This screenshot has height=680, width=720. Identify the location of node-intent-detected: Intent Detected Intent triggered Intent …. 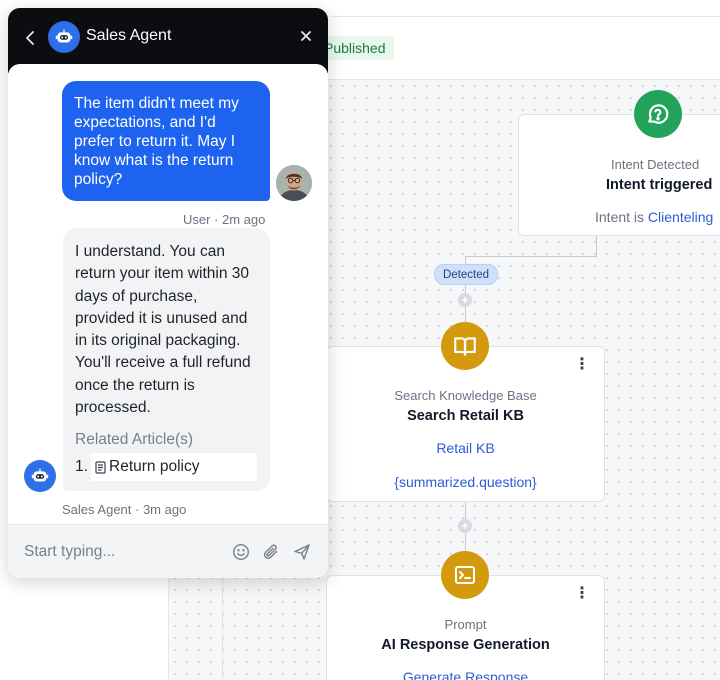
(619, 175).